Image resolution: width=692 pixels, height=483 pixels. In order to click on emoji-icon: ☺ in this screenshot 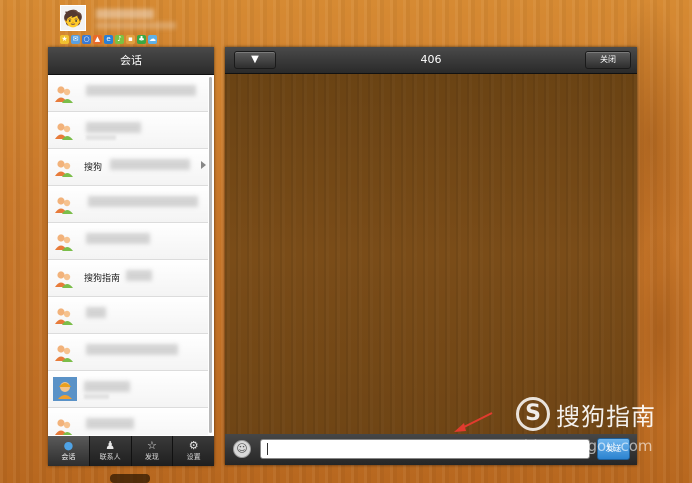, I will do `click(242, 449)`.